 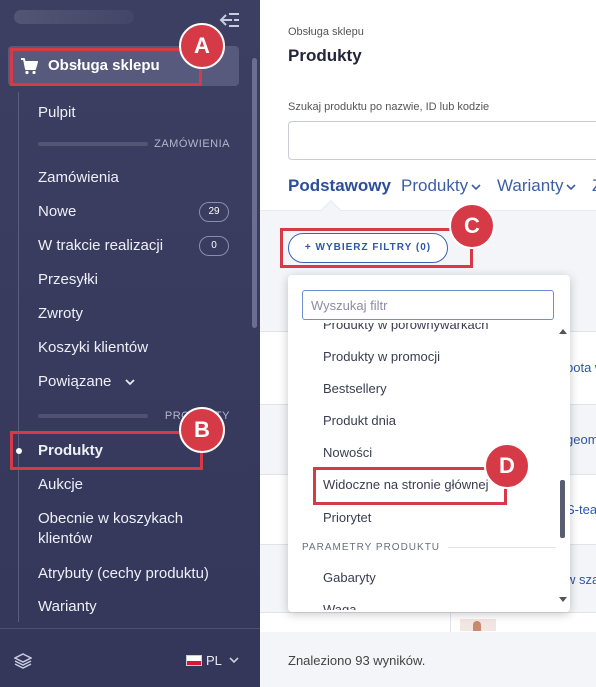 I want to click on sidebar-item-in-carts-line2: klientów, so click(x=65, y=538).